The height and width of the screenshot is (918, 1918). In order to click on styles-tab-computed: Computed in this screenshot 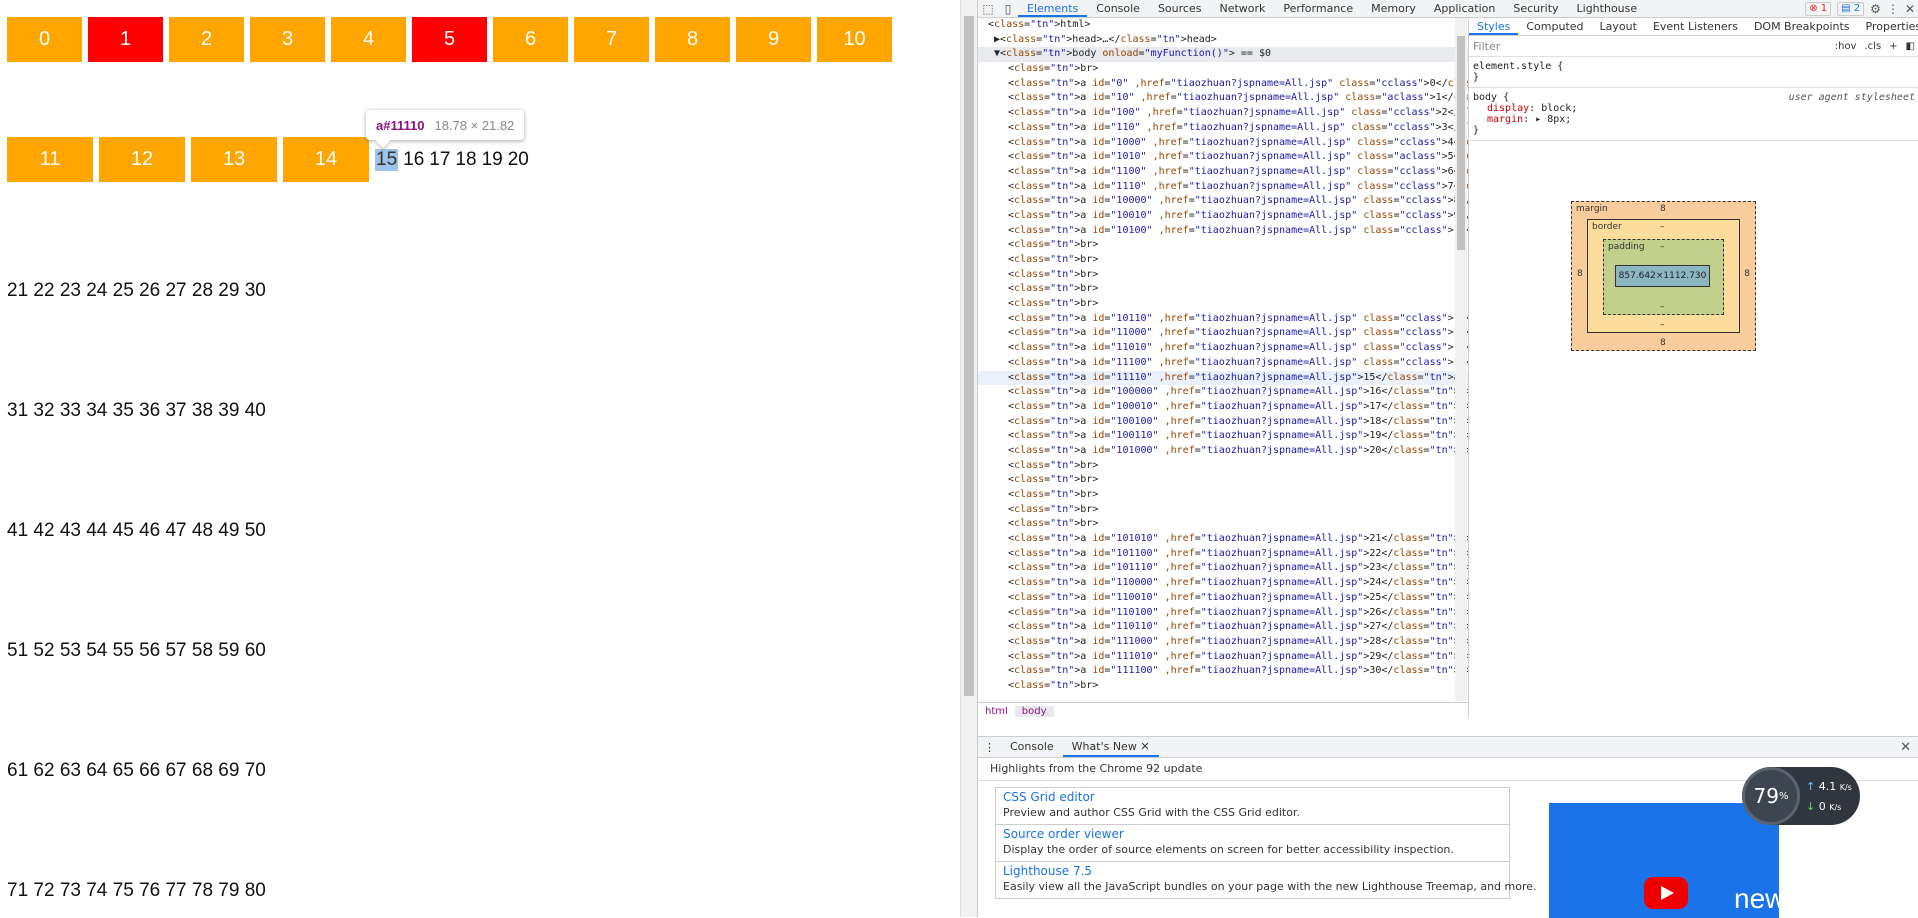, I will do `click(1554, 26)`.